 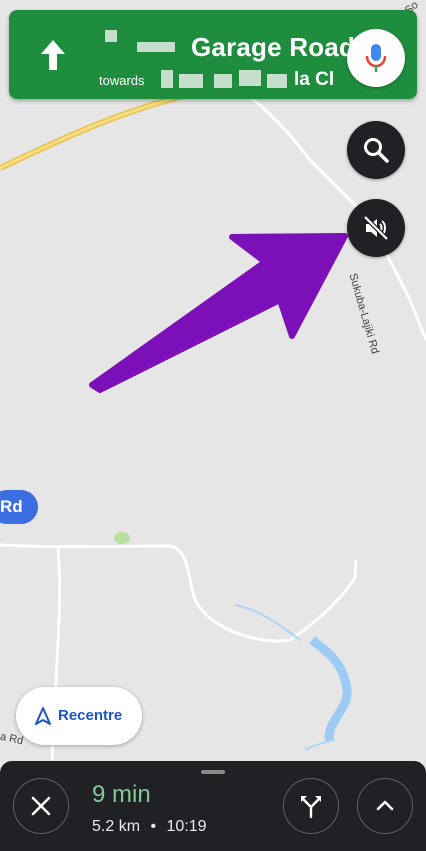 What do you see at coordinates (122, 80) in the screenshot?
I see `towards-label: towards` at bounding box center [122, 80].